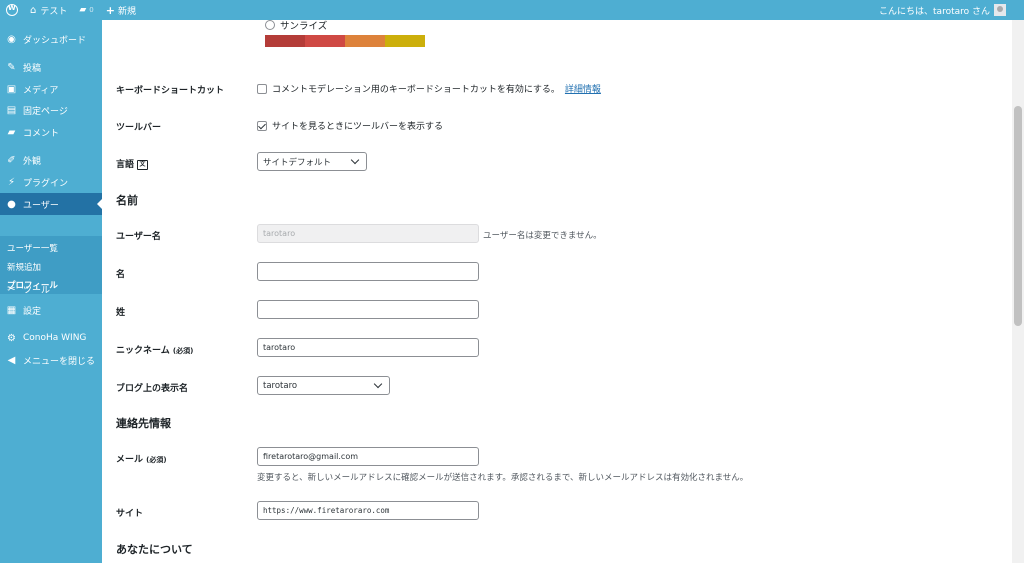 This screenshot has width=1024, height=563. I want to click on new-label: 新規, so click(126, 11).